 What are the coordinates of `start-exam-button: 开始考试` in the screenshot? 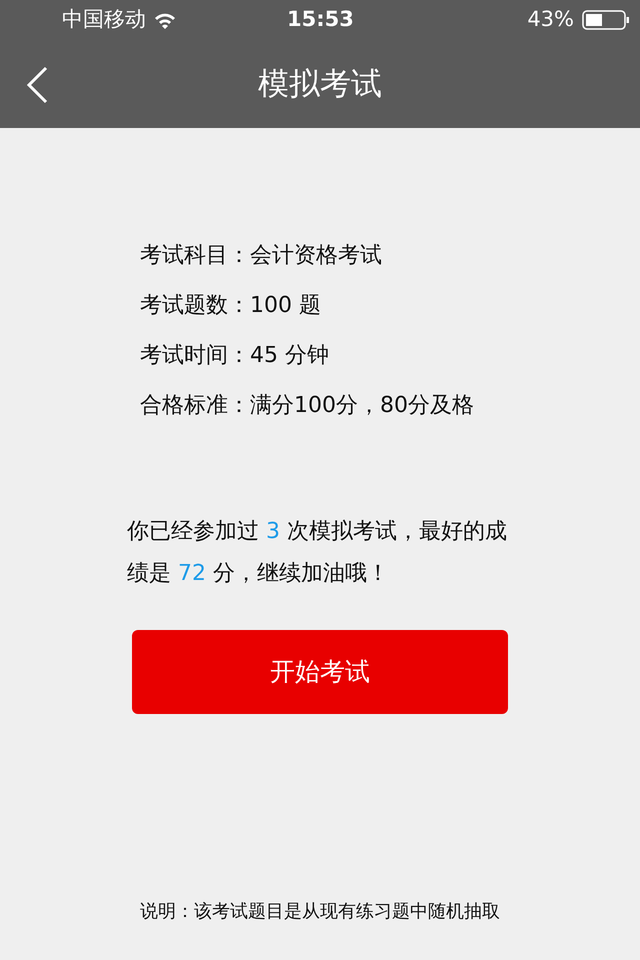 It's located at (320, 672).